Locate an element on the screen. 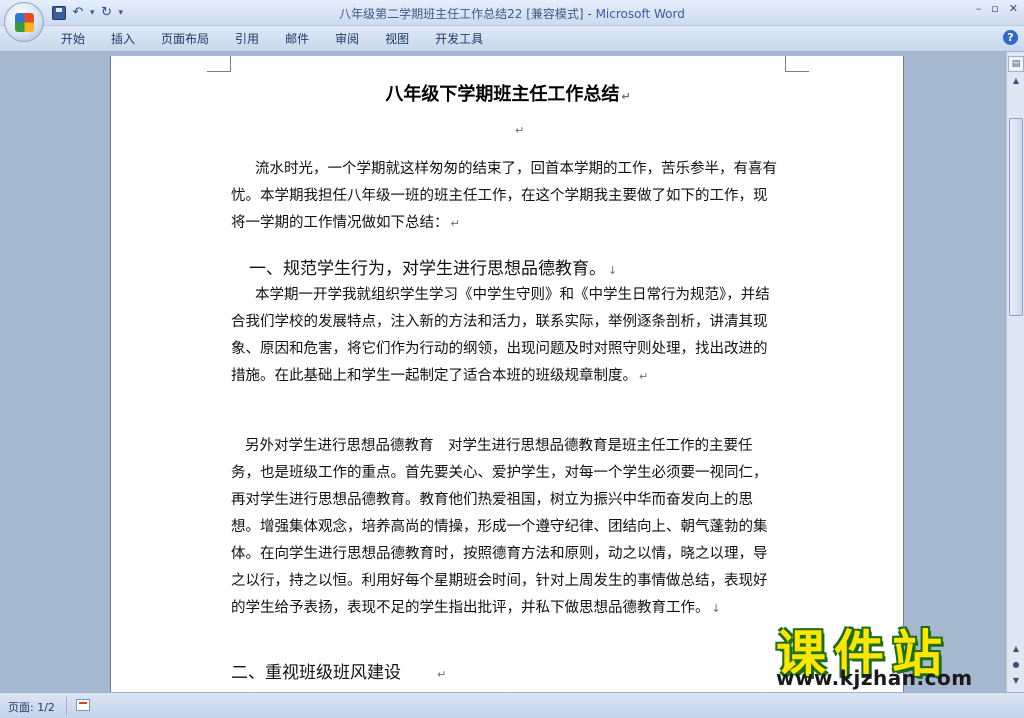 Image resolution: width=1024 pixels, height=718 pixels. window-title: 八年级第二学期班主任工作总结22 [兼容模式] - Microsoft Word is located at coordinates (512, 13).